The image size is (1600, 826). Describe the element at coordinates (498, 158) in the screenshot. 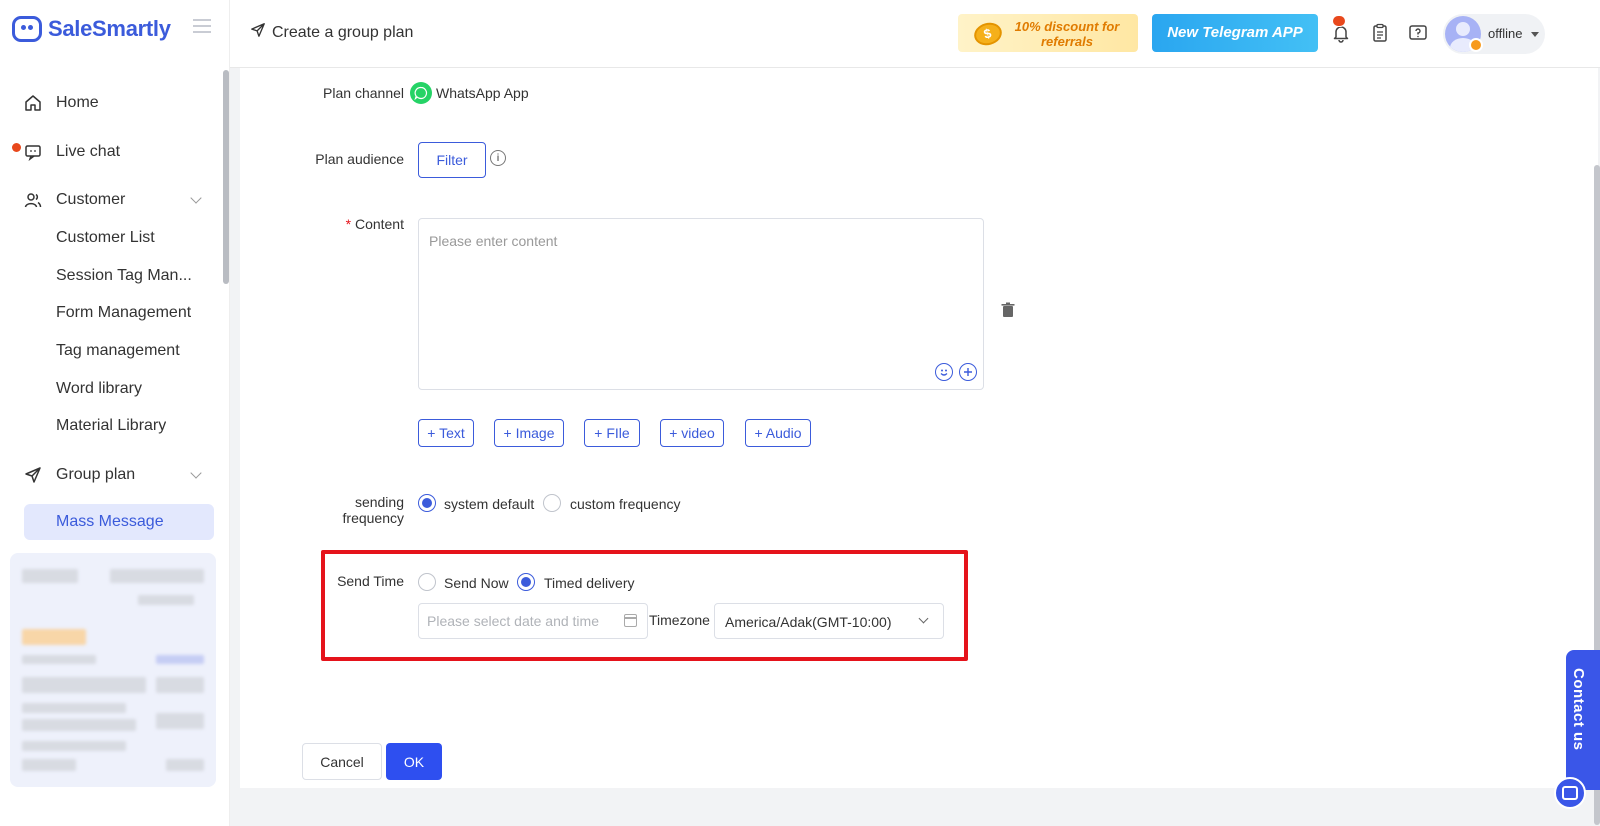

I see `info-icon: i` at that location.